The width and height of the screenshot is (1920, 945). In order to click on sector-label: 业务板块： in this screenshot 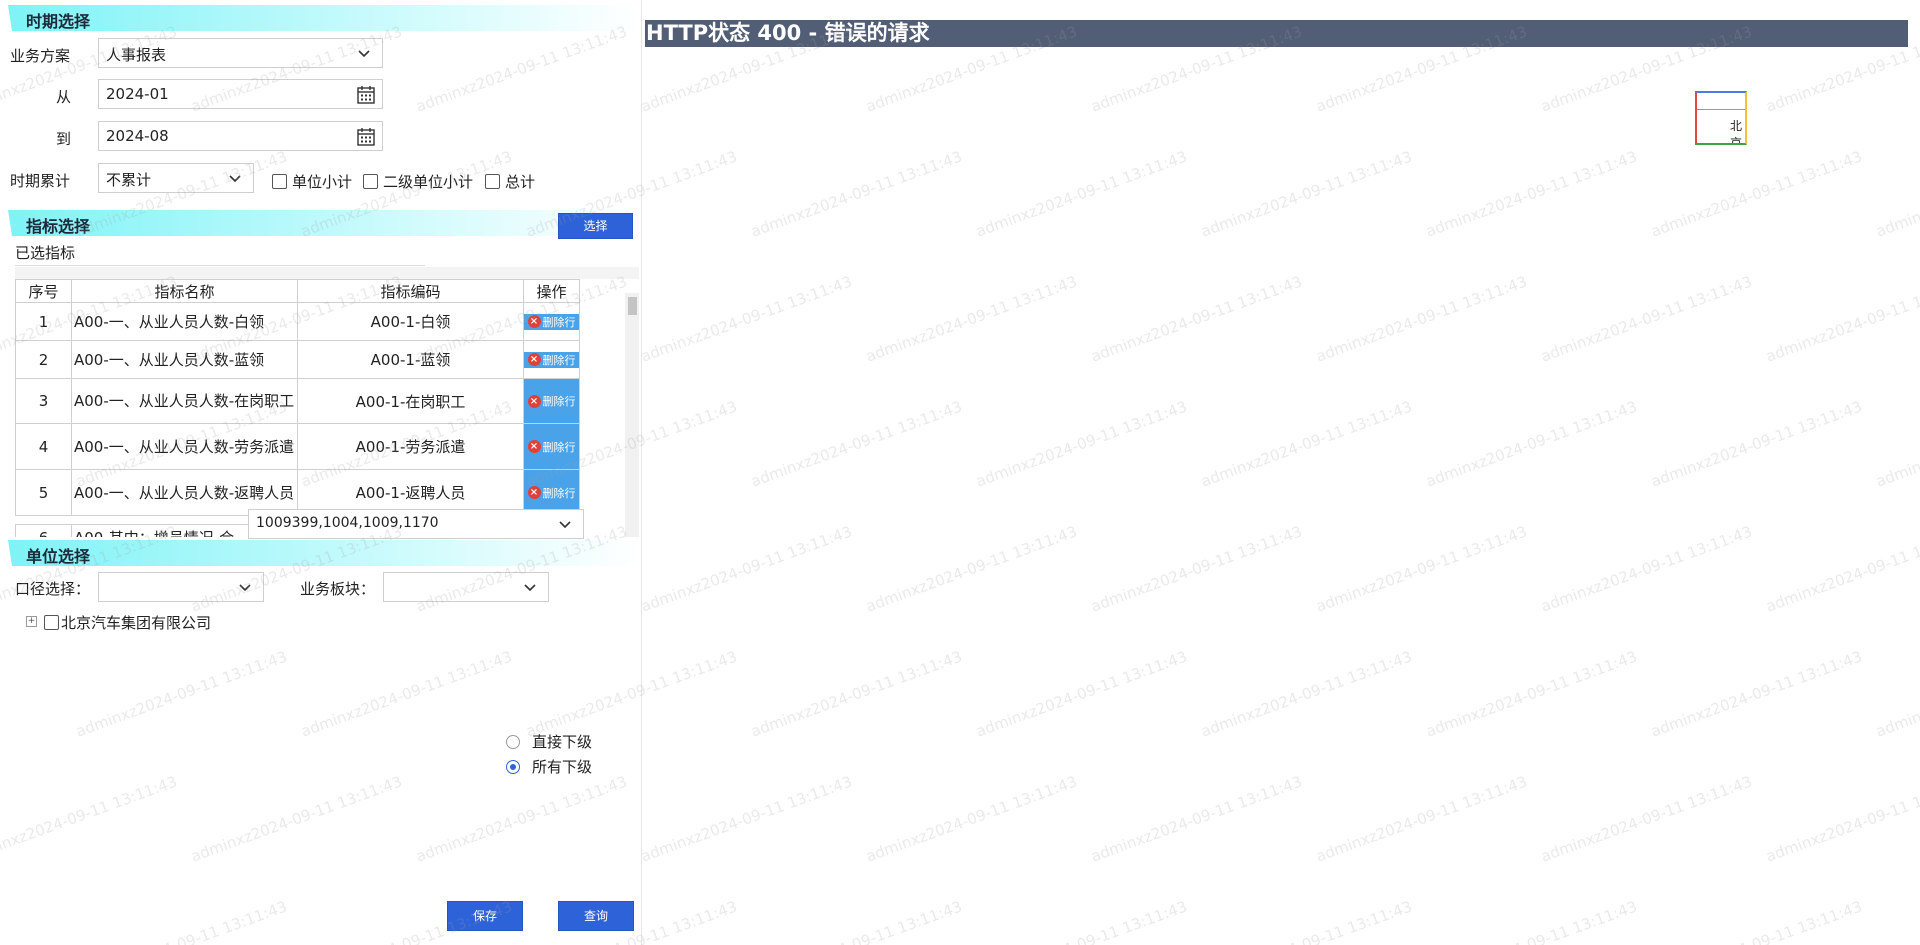, I will do `click(338, 589)`.